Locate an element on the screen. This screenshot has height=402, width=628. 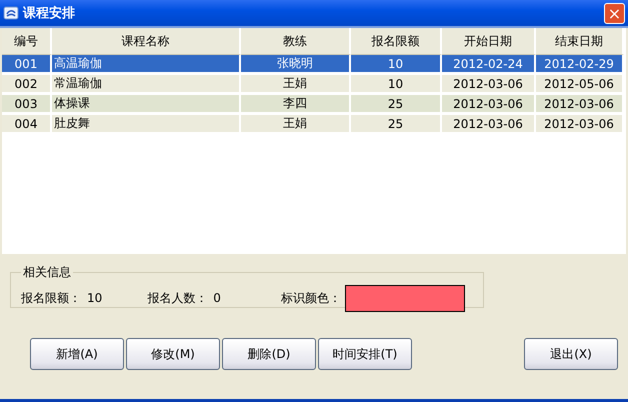
table-row: 001 高温瑜伽 张晓明 10 2012-02-24 2012-02-29 is located at coordinates (313, 65).